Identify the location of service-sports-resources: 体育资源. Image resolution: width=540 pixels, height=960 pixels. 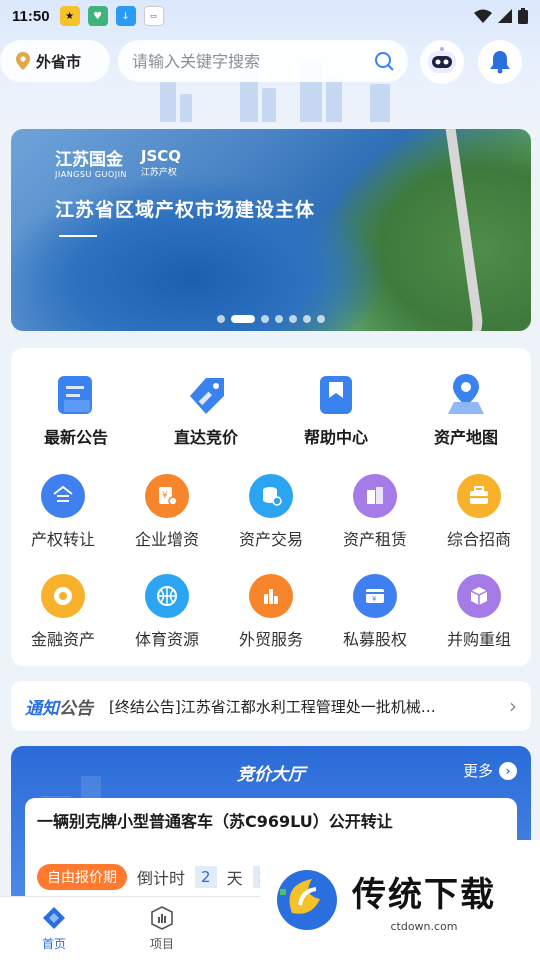
(167, 612).